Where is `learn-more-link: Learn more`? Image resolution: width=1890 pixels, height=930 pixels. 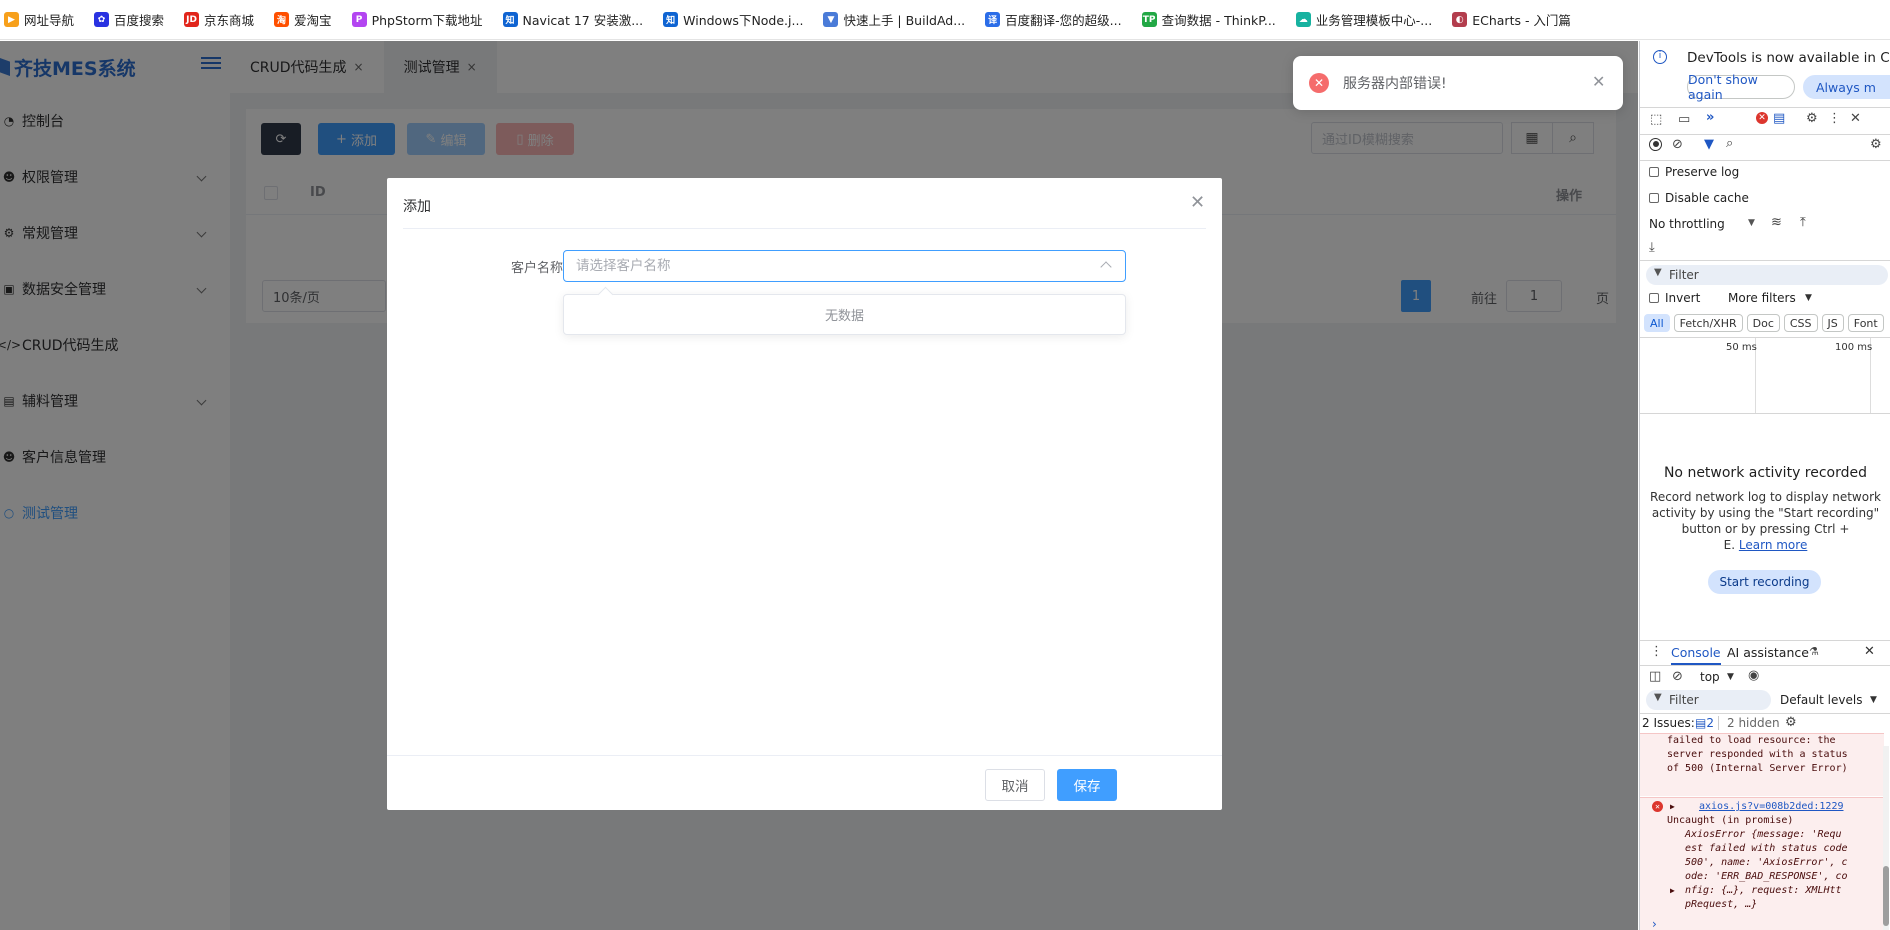 learn-more-link: Learn more is located at coordinates (1773, 545).